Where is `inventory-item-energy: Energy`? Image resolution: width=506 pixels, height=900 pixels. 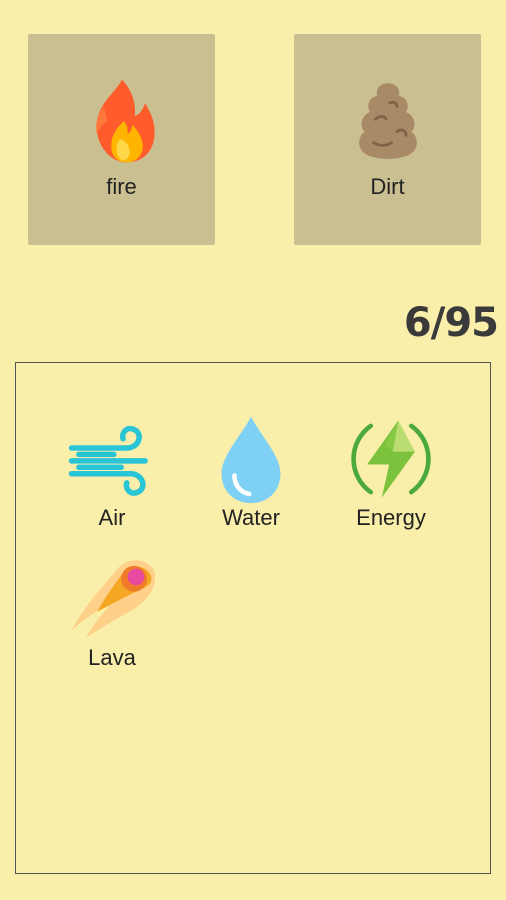
inventory-item-energy: Energy is located at coordinates (391, 478).